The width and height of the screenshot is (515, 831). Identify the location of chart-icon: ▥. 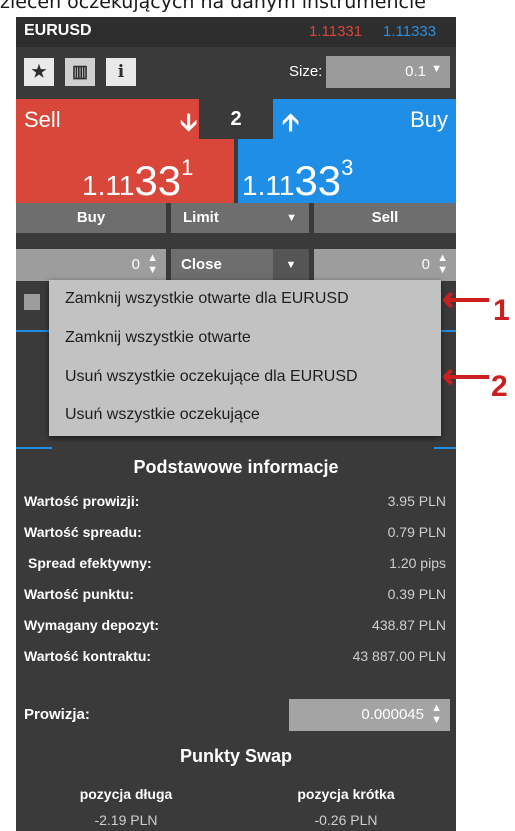
(80, 72).